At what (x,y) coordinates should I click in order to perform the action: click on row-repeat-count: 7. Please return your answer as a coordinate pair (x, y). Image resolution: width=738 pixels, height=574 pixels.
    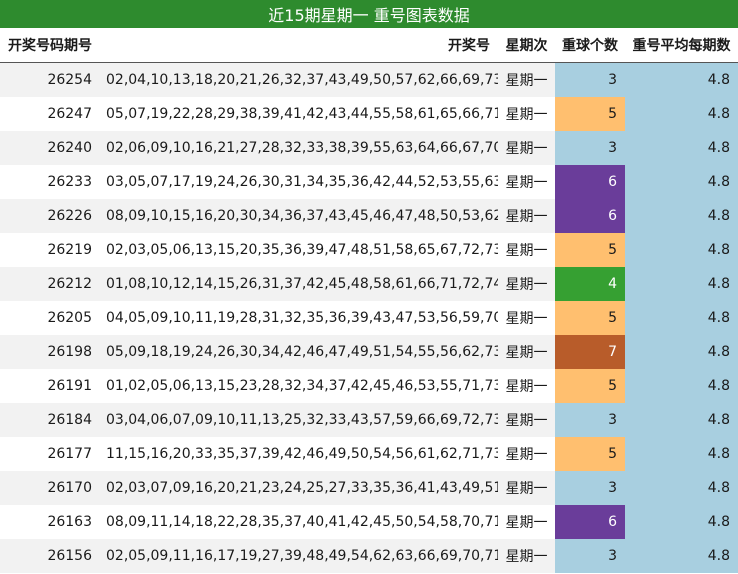
    Looking at the image, I should click on (590, 352).